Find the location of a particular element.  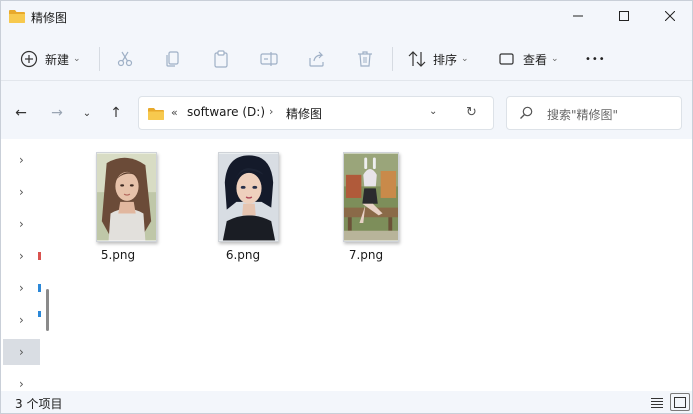

sort-label: 排序 is located at coordinates (445, 59).